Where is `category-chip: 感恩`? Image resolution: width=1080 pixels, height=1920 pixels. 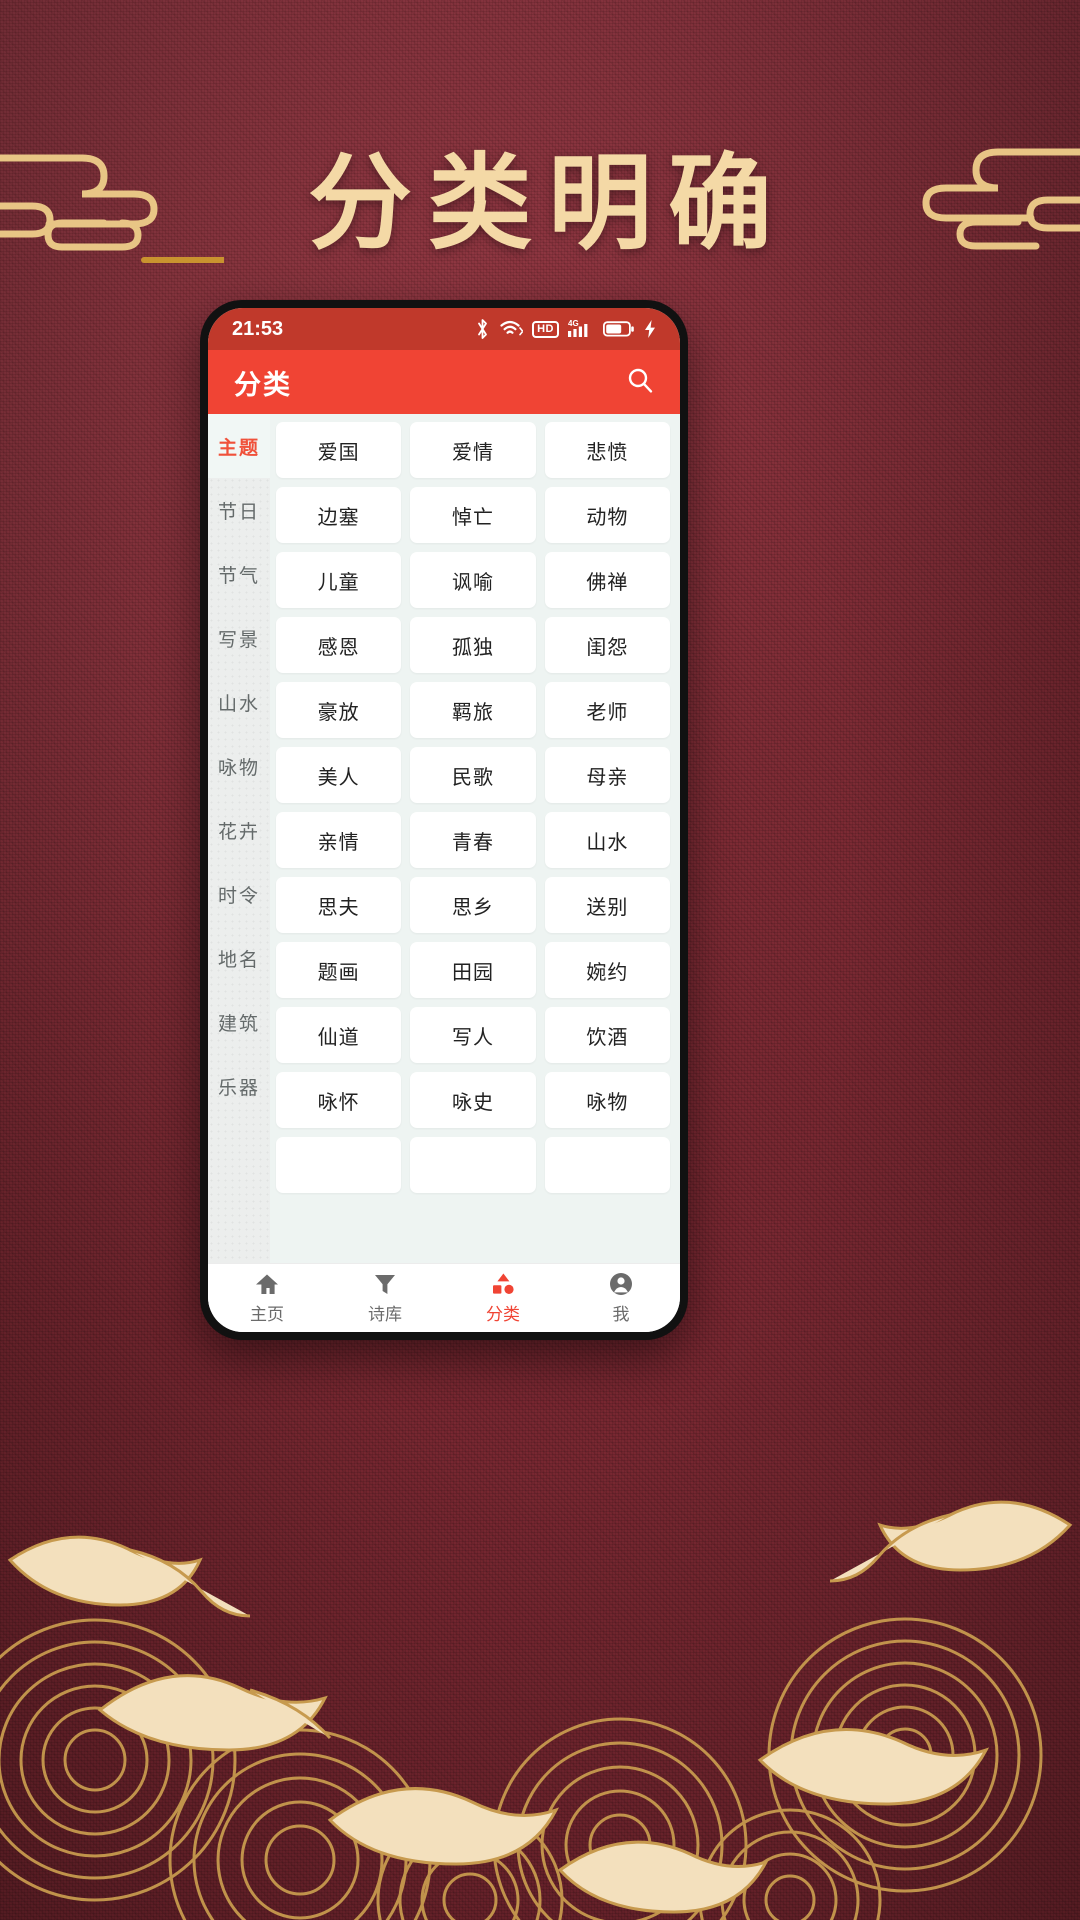 category-chip: 感恩 is located at coordinates (339, 645).